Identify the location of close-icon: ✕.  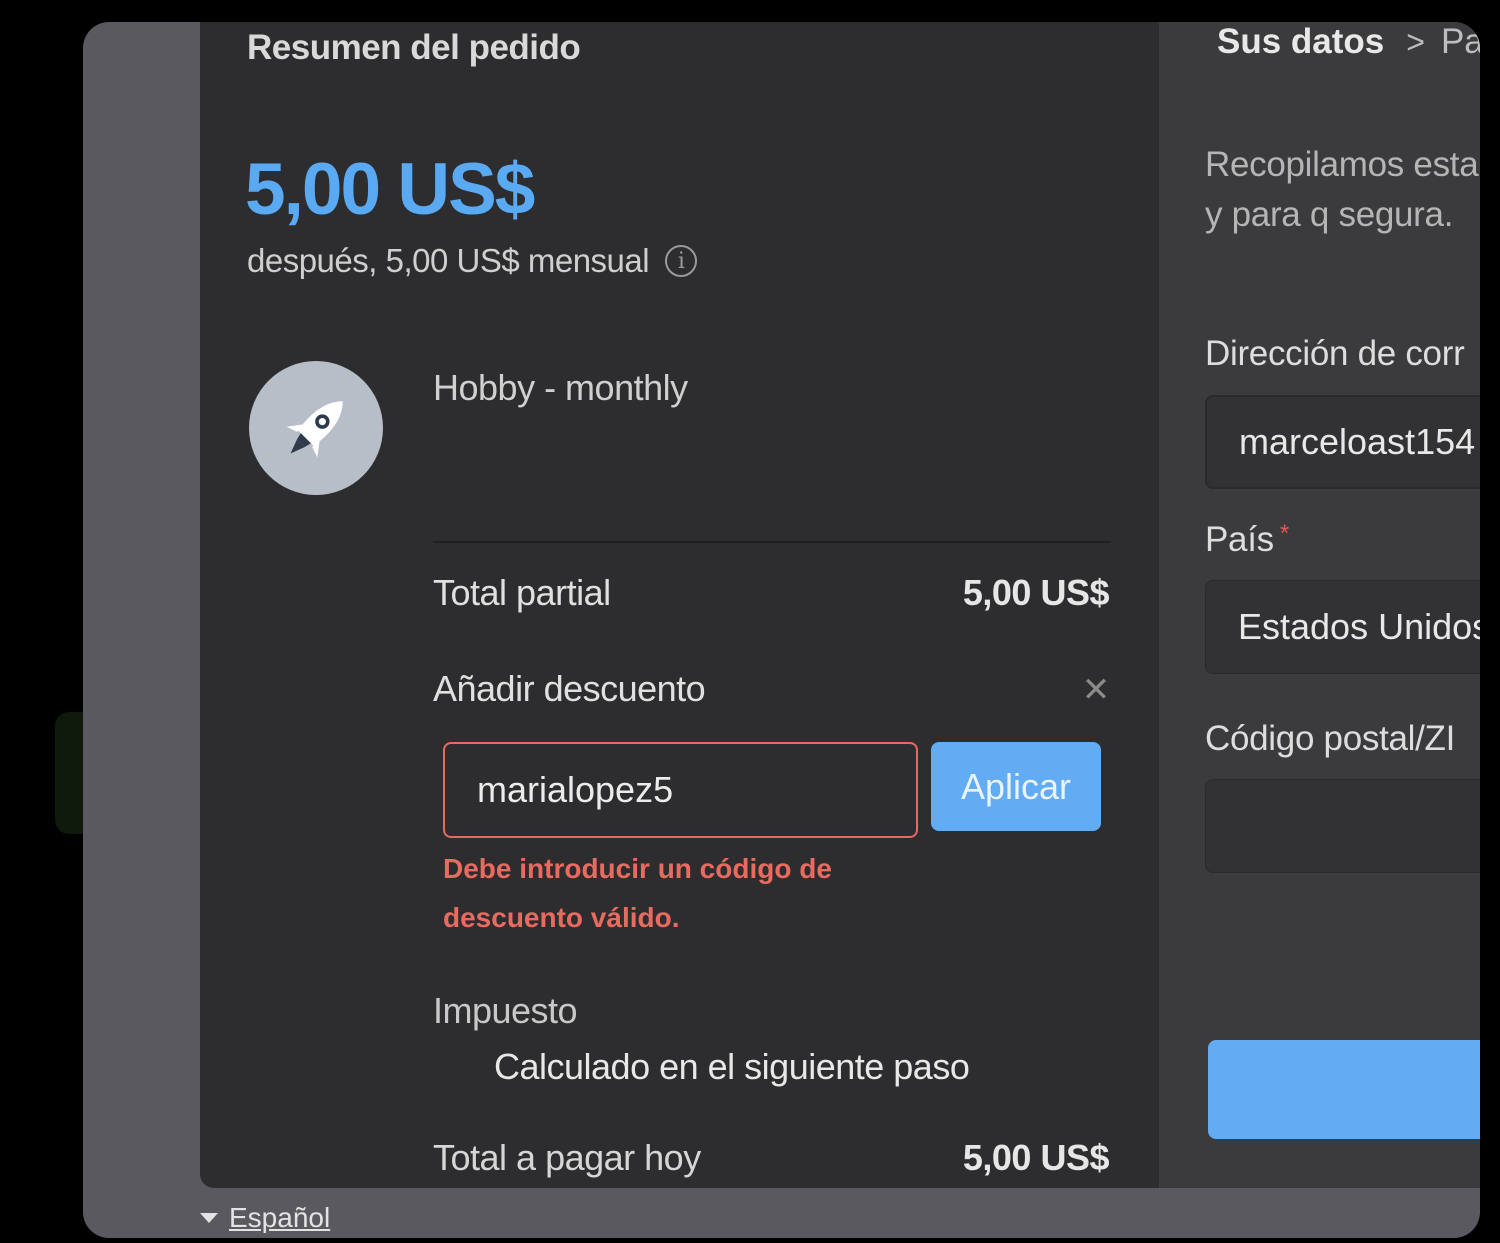
(1096, 690).